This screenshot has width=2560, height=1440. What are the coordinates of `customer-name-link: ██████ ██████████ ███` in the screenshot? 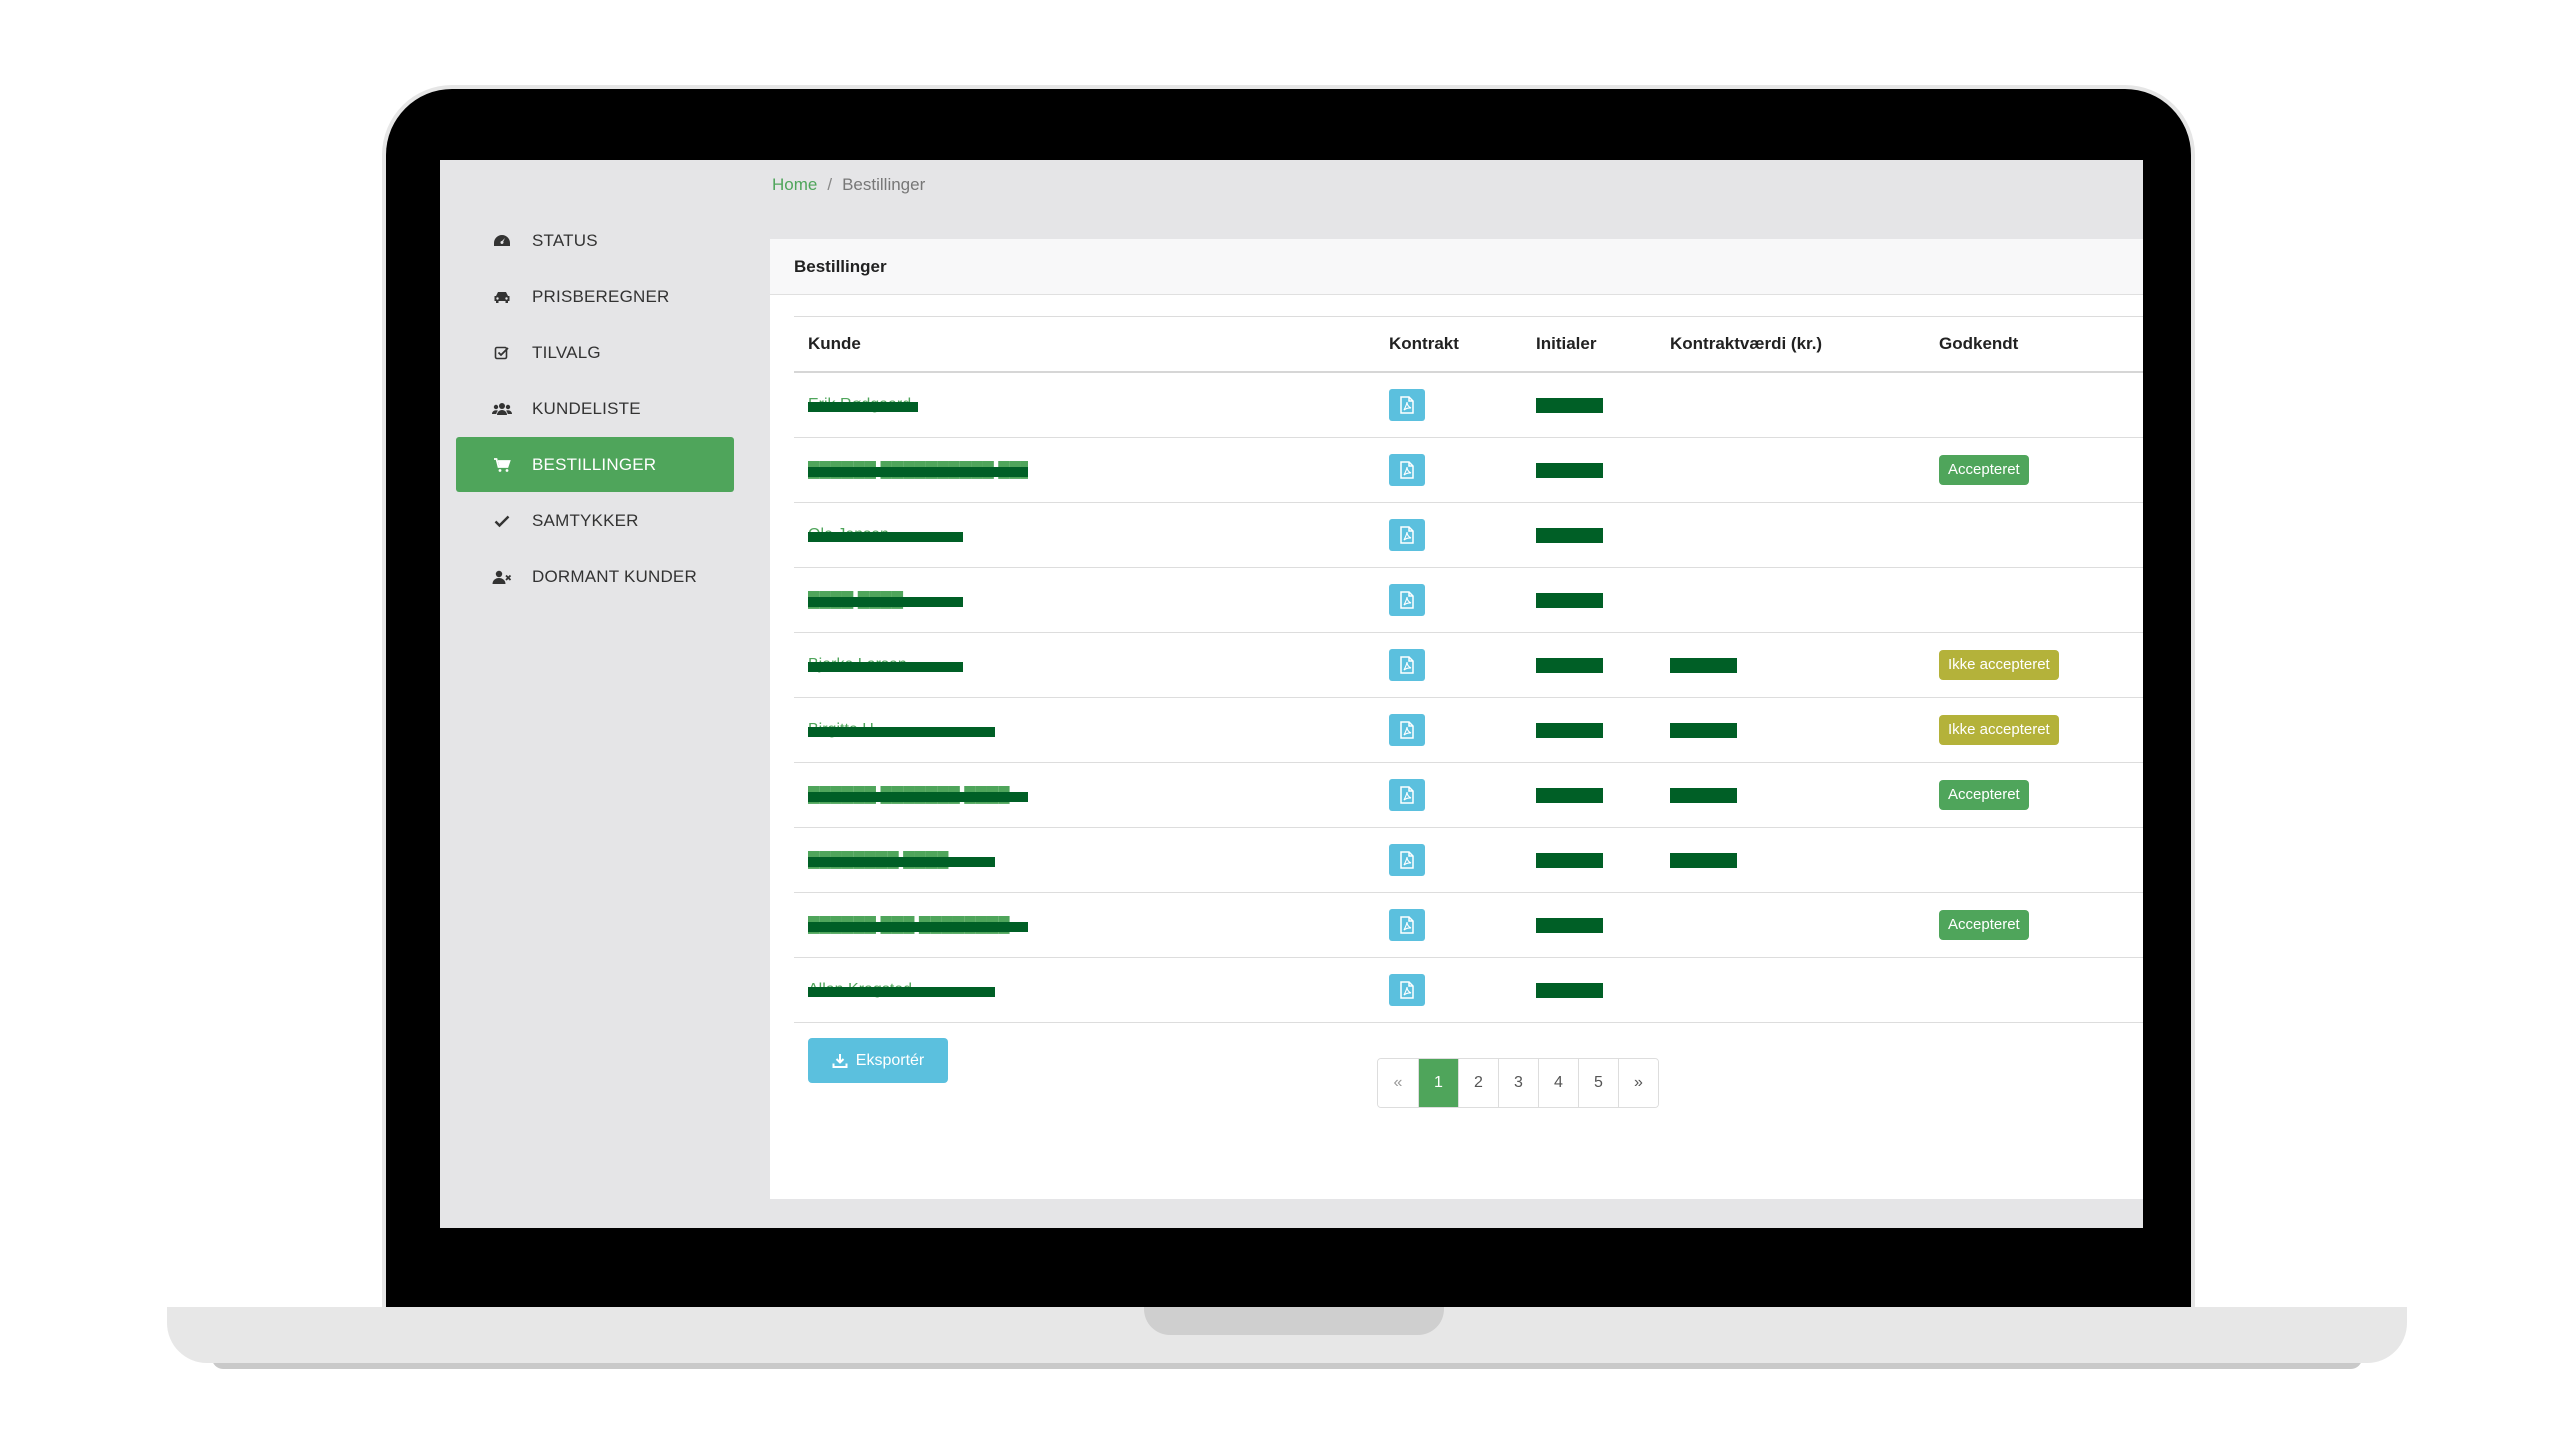 It's located at (918, 470).